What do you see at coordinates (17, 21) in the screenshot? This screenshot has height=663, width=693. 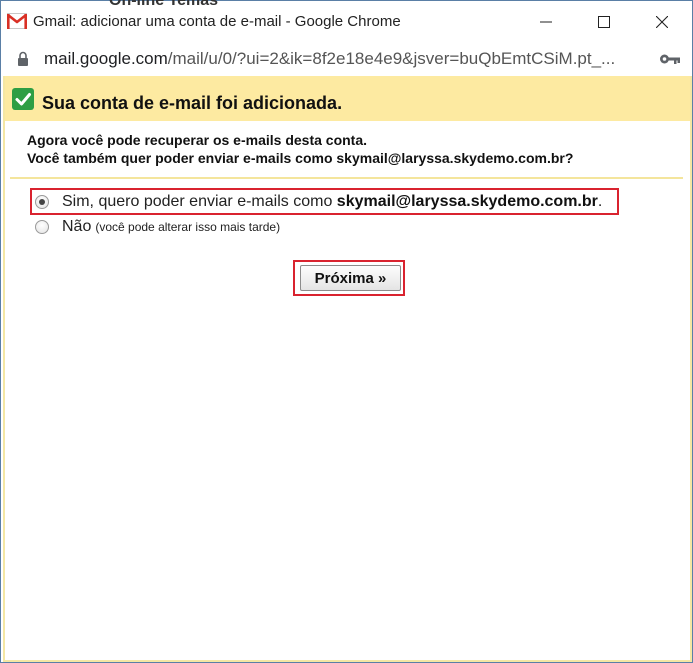 I see `gmail-icon` at bounding box center [17, 21].